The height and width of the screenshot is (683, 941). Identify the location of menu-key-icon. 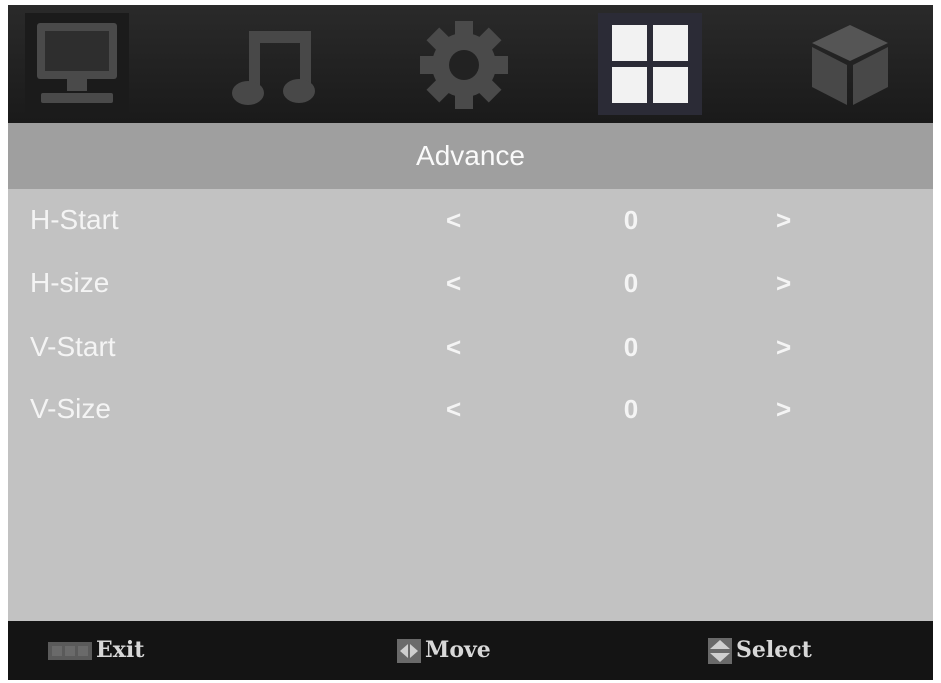
(70, 651).